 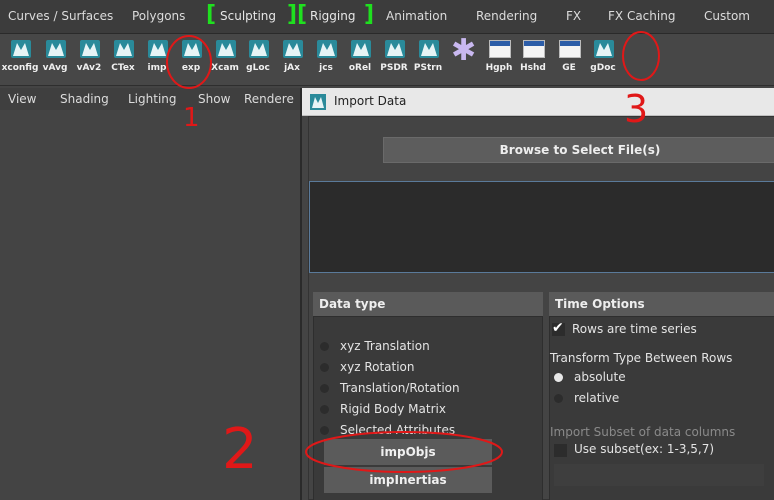 I want to click on tab-curves-surfaces: Curves / Surfaces, so click(x=60, y=16).